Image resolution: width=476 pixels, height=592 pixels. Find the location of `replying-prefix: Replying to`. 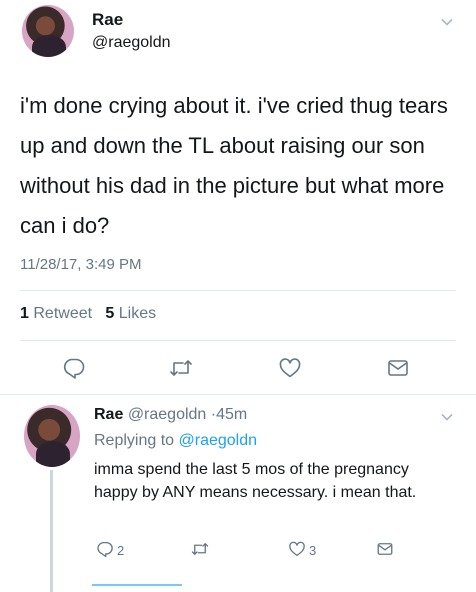

replying-prefix: Replying to is located at coordinates (134, 440).